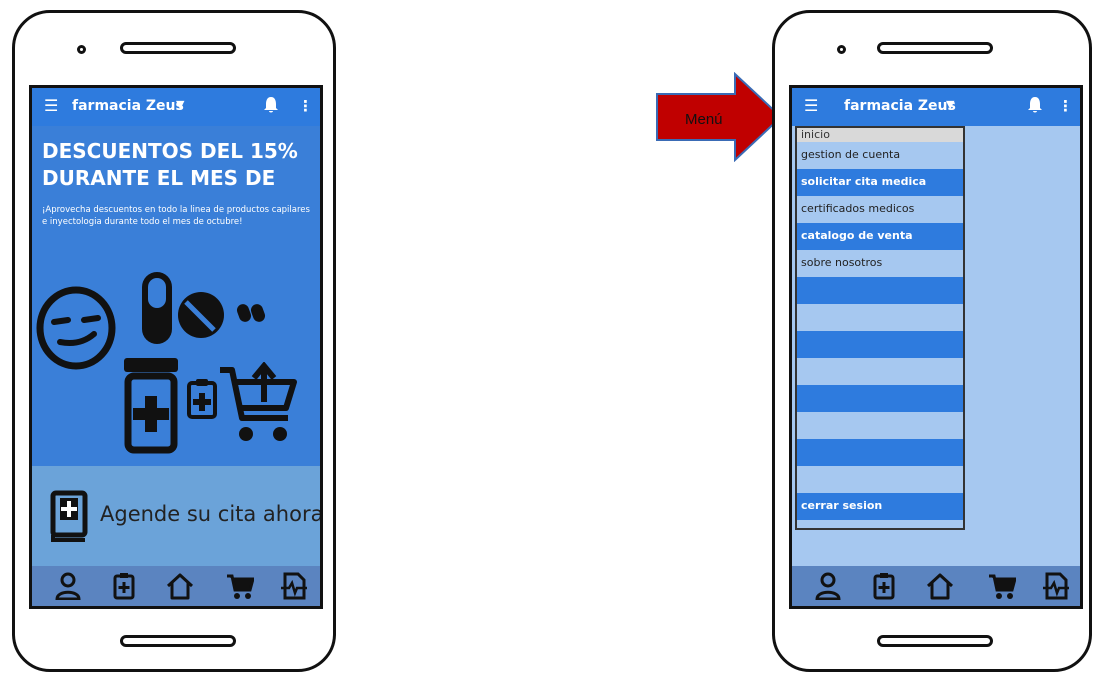 The width and height of the screenshot is (1094, 676). I want to click on clipboard-medical-icon, so click(202, 399).